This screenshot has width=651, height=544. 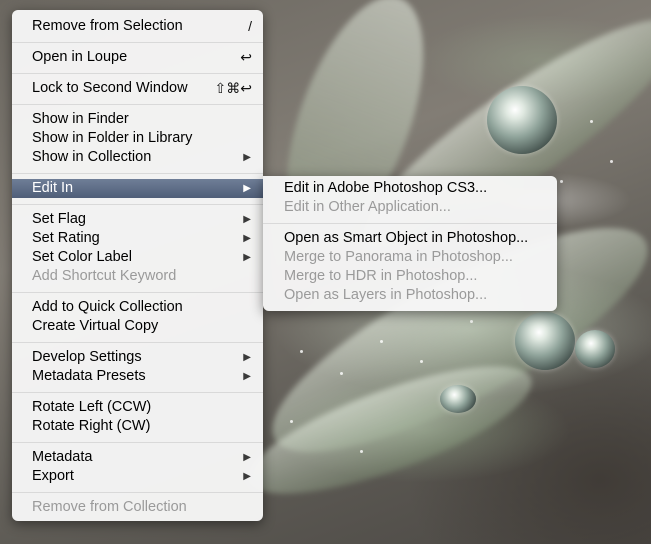 What do you see at coordinates (80, 57) in the screenshot?
I see `menu-item-label: Open in Loupe` at bounding box center [80, 57].